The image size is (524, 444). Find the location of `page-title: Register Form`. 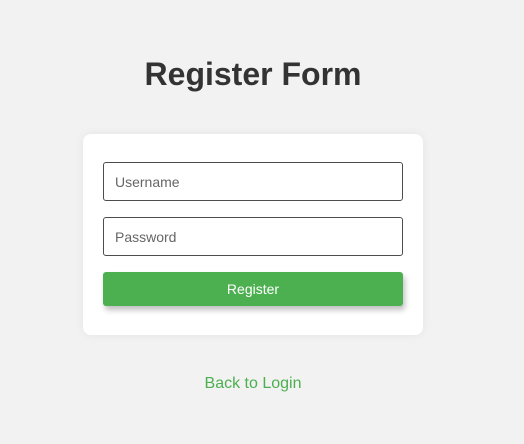

page-title: Register Form is located at coordinates (253, 74).